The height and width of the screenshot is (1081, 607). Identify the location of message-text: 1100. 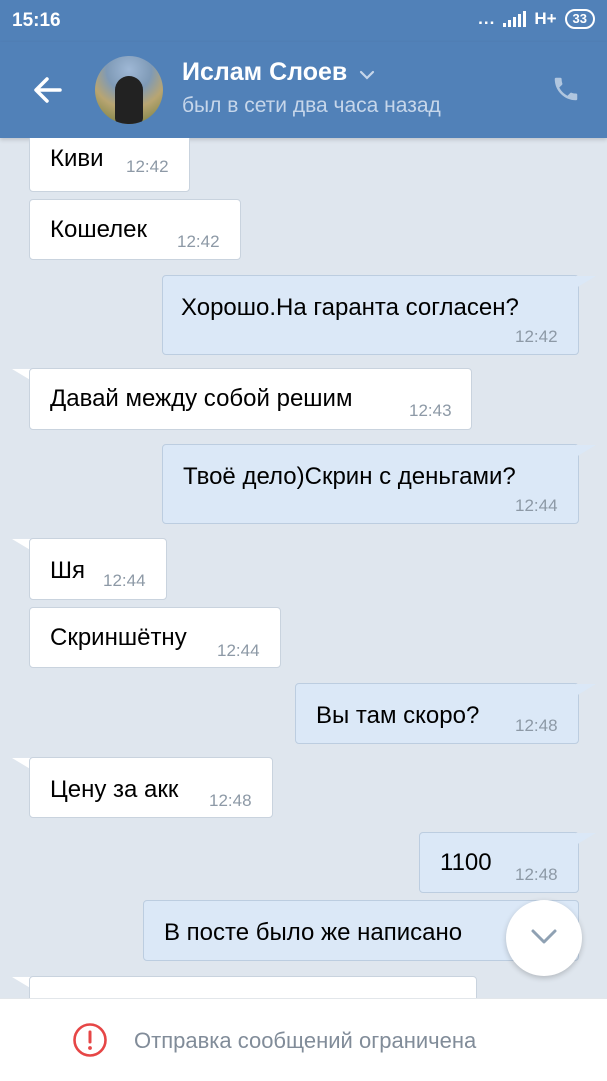
(466, 862).